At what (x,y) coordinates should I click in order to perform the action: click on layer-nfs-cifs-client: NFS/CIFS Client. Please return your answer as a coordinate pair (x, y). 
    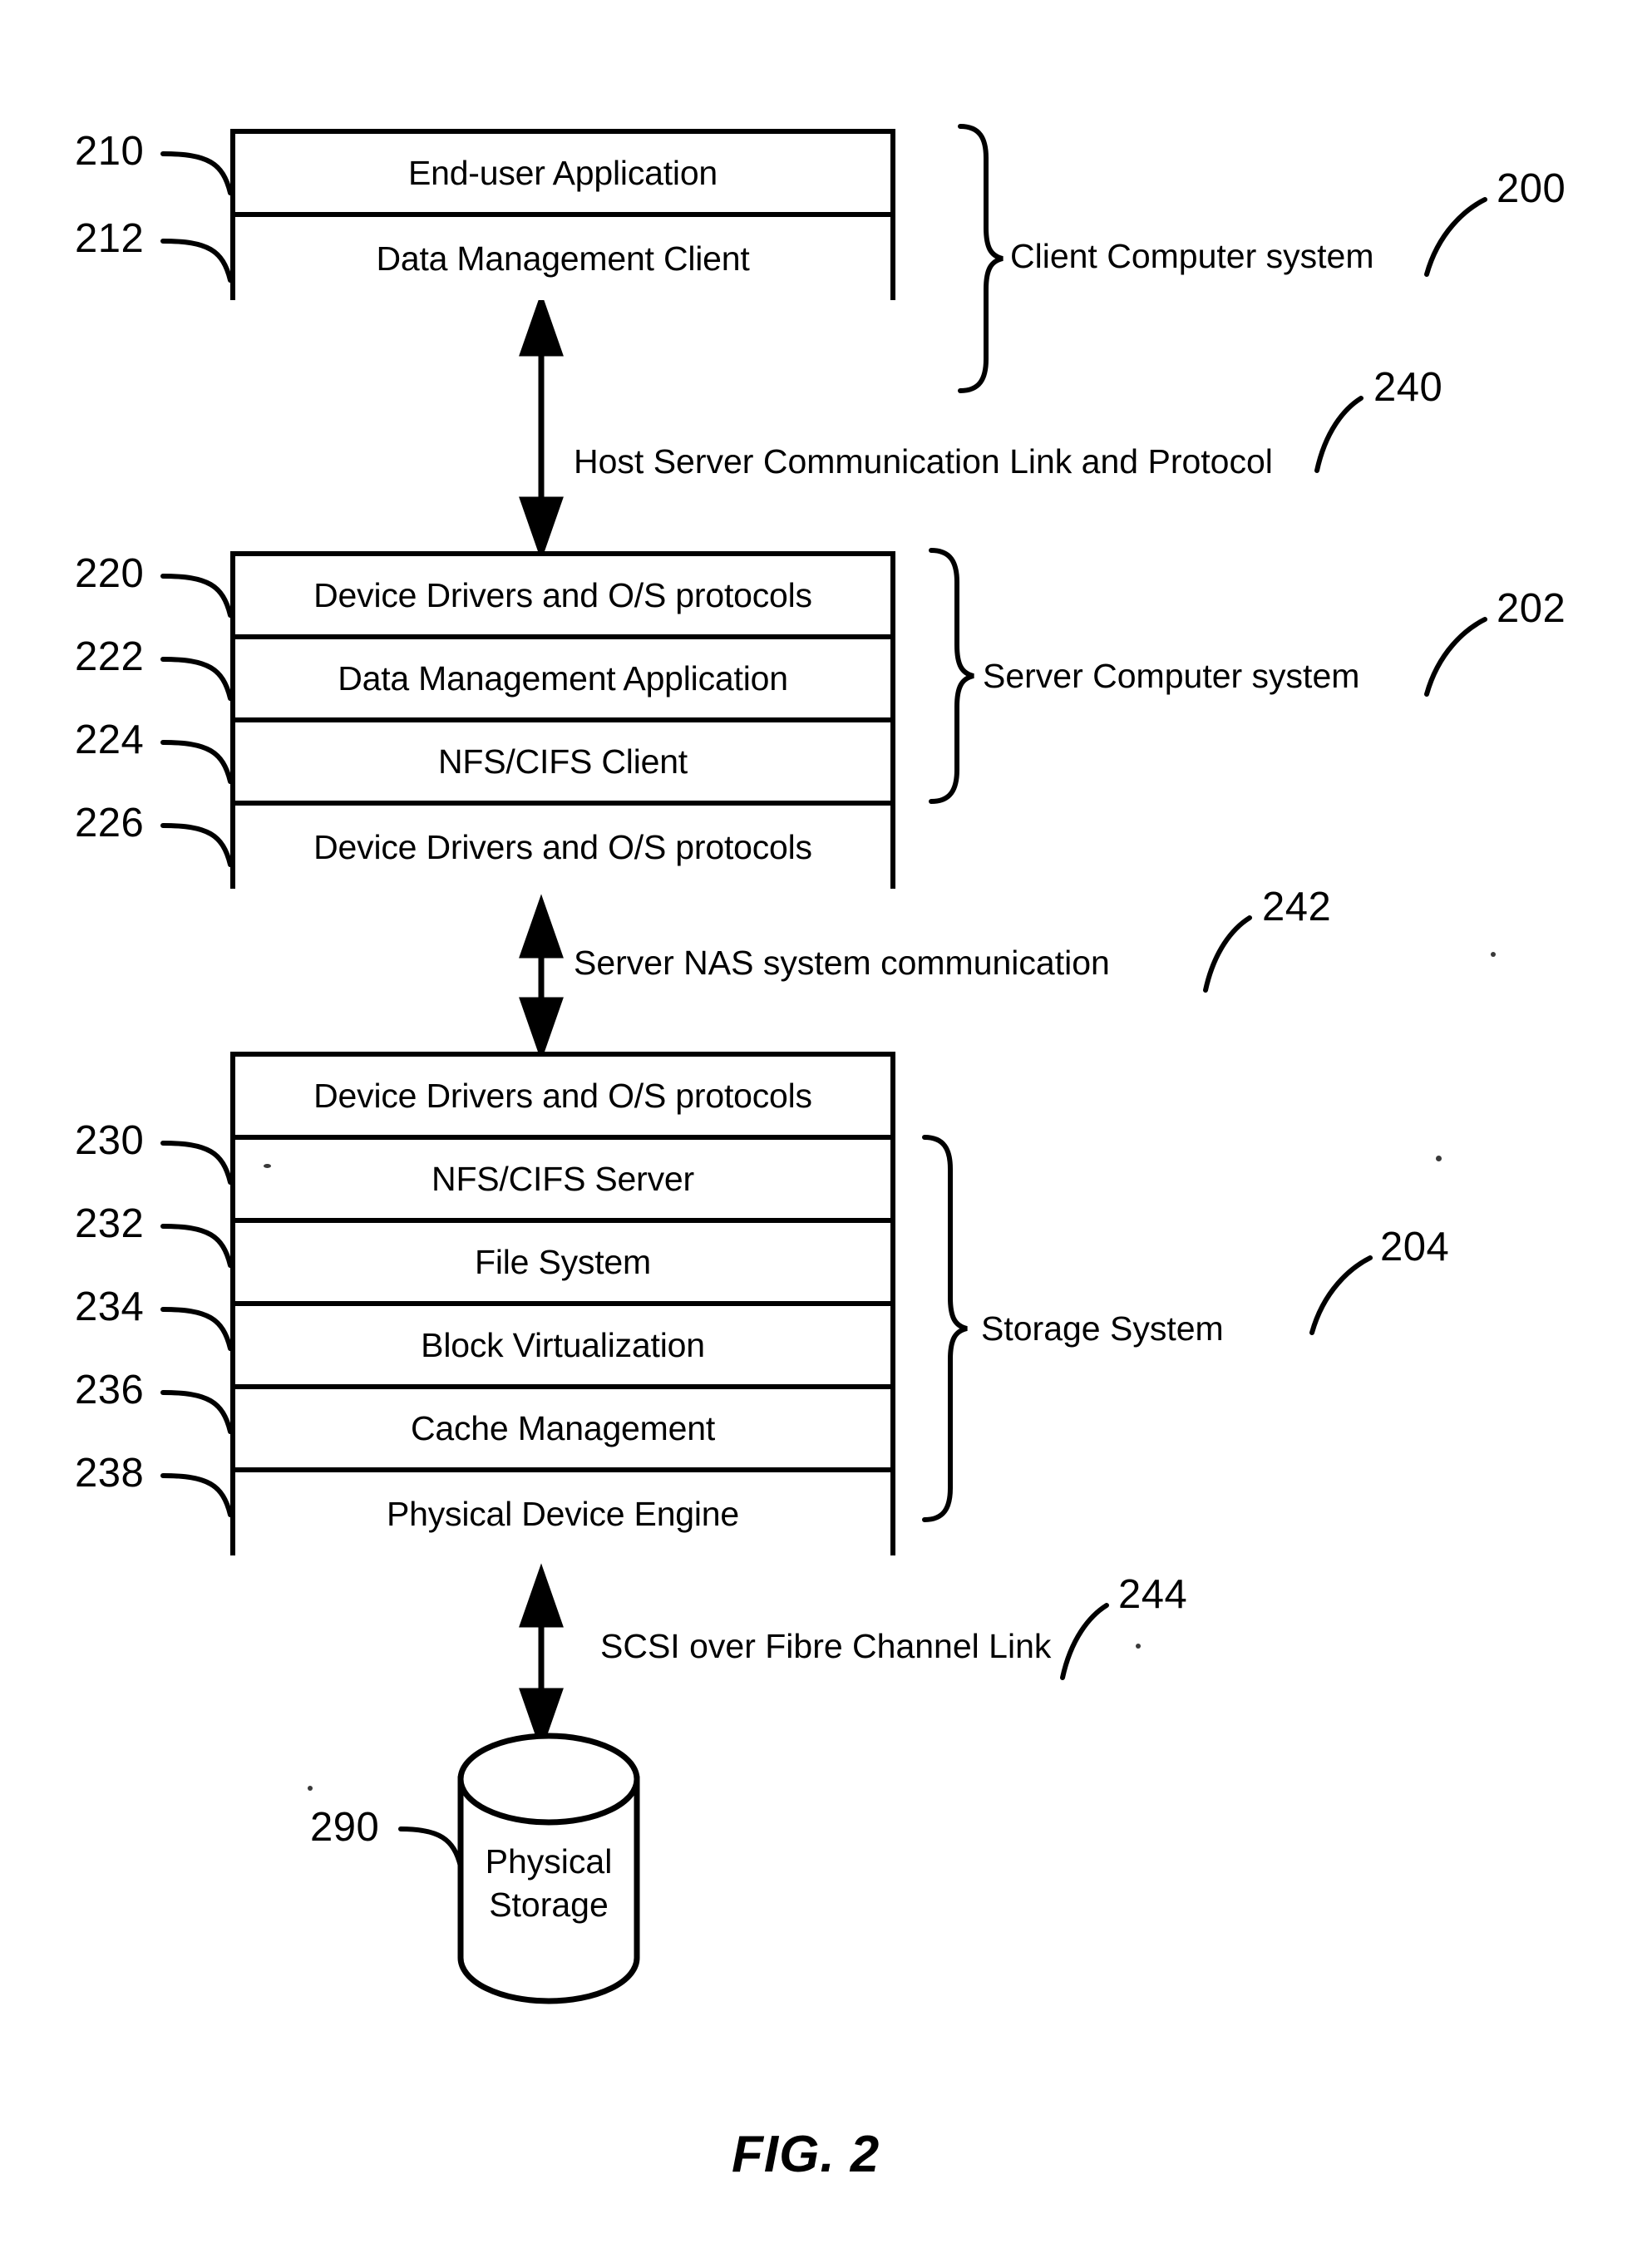
    Looking at the image, I should click on (563, 764).